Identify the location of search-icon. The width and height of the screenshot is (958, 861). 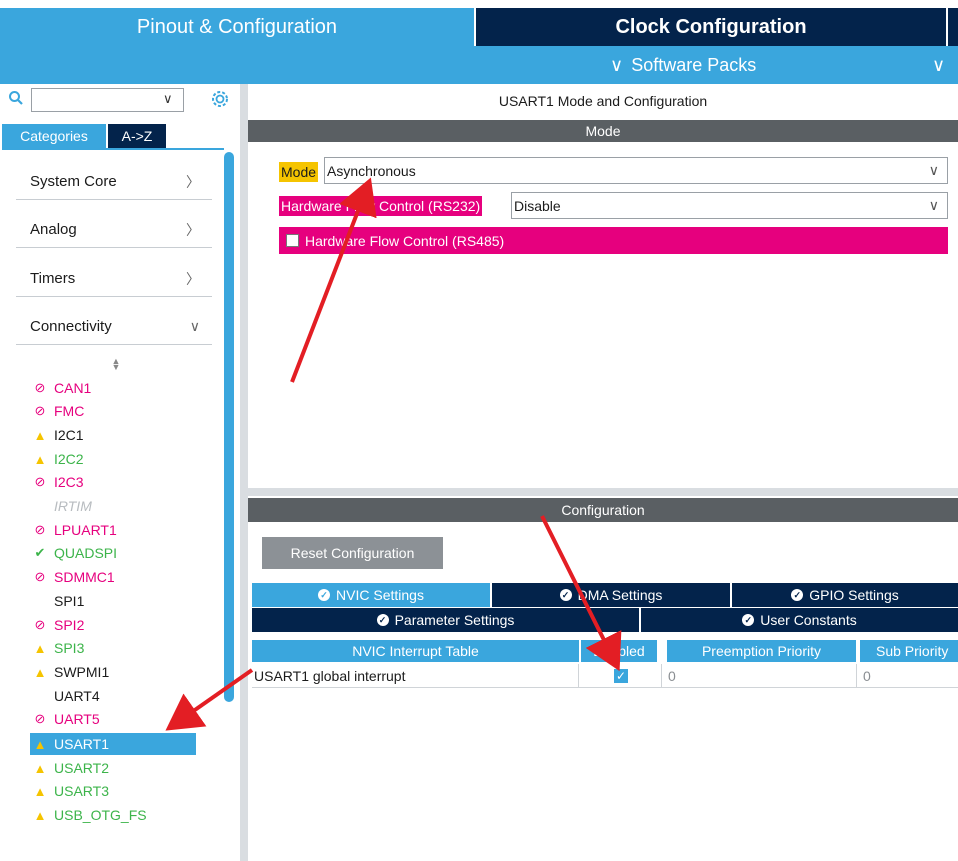
(16, 99).